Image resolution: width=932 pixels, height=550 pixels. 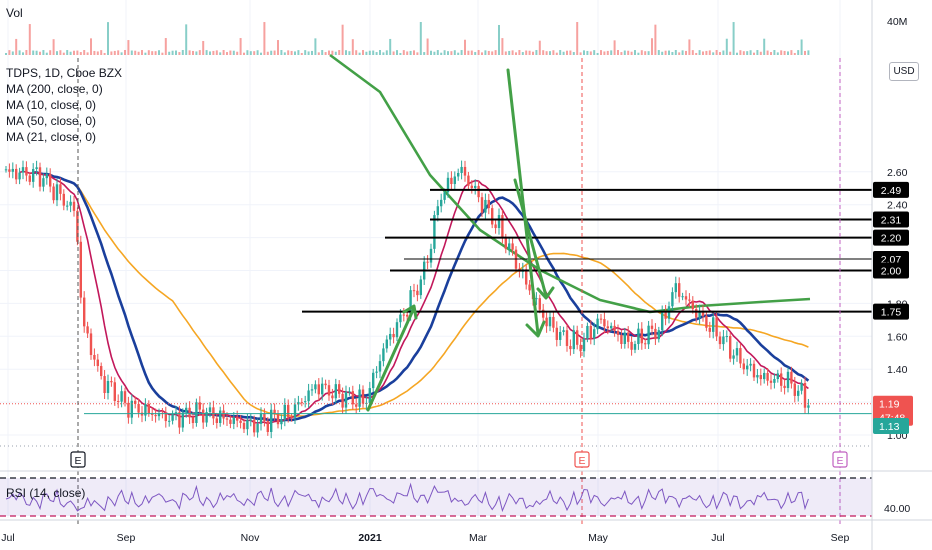 What do you see at coordinates (54, 89) in the screenshot?
I see `ma200-legend: MA (200, close, 0)` at bounding box center [54, 89].